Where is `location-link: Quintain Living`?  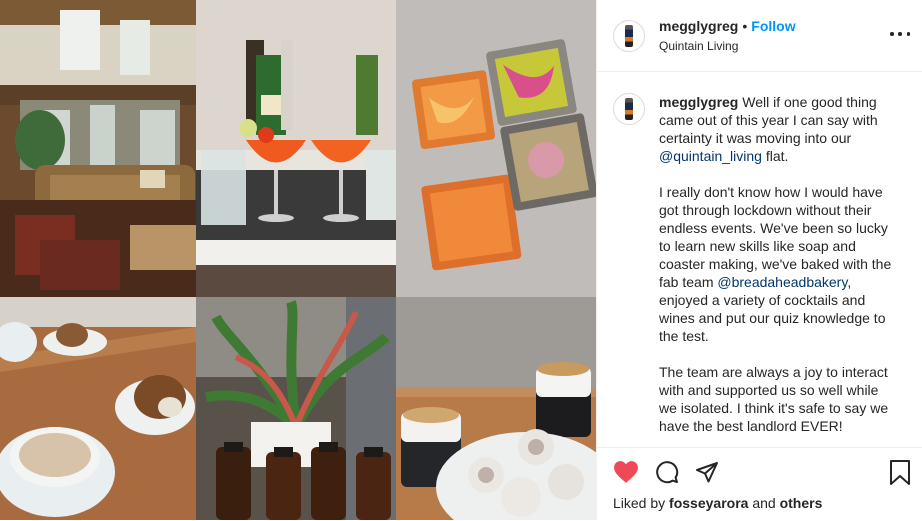
location-link: Quintain Living is located at coordinates (727, 46).